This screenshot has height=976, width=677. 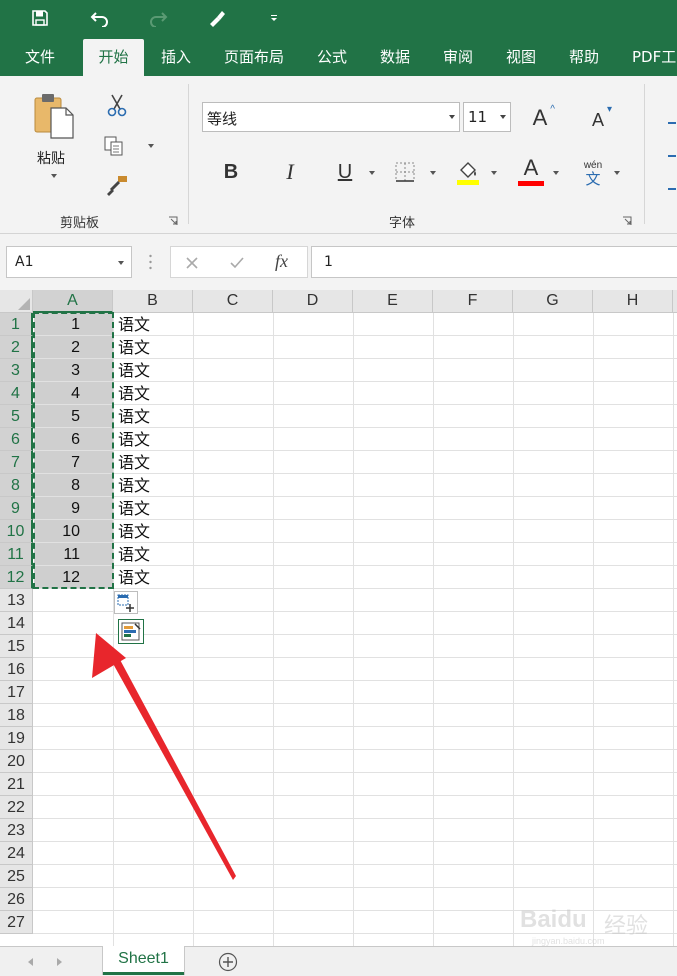 I want to click on format-painter-icon, so click(x=117, y=185).